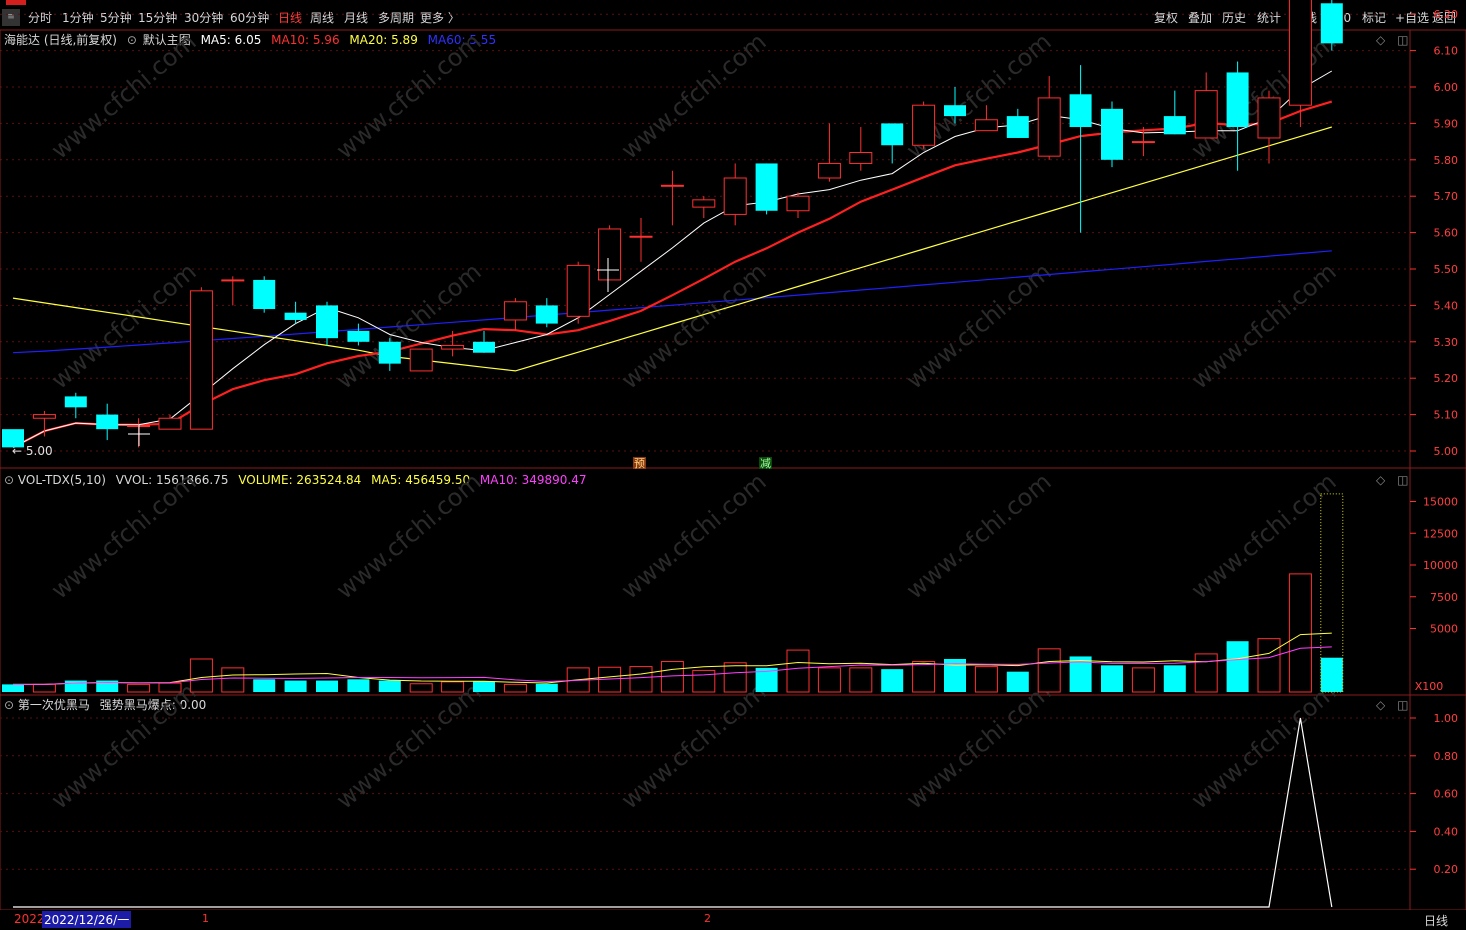 This screenshot has height=930, width=1466. Describe the element at coordinates (1440, 533) in the screenshot. I see `volume-axis-label: 12500` at that location.